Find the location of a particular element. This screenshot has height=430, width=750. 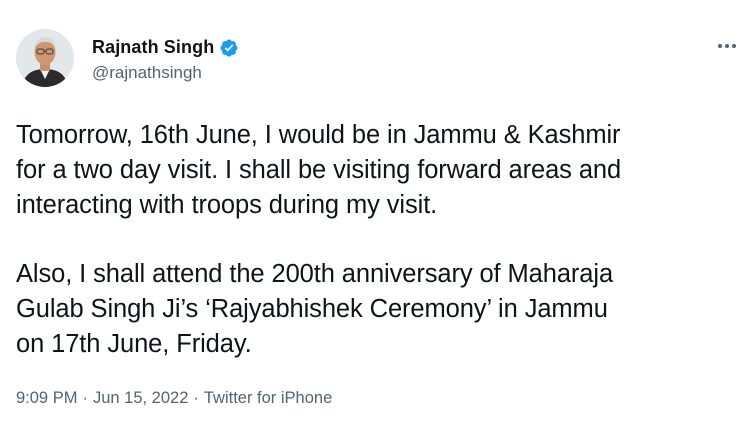

verified-badge-icon is located at coordinates (229, 48).